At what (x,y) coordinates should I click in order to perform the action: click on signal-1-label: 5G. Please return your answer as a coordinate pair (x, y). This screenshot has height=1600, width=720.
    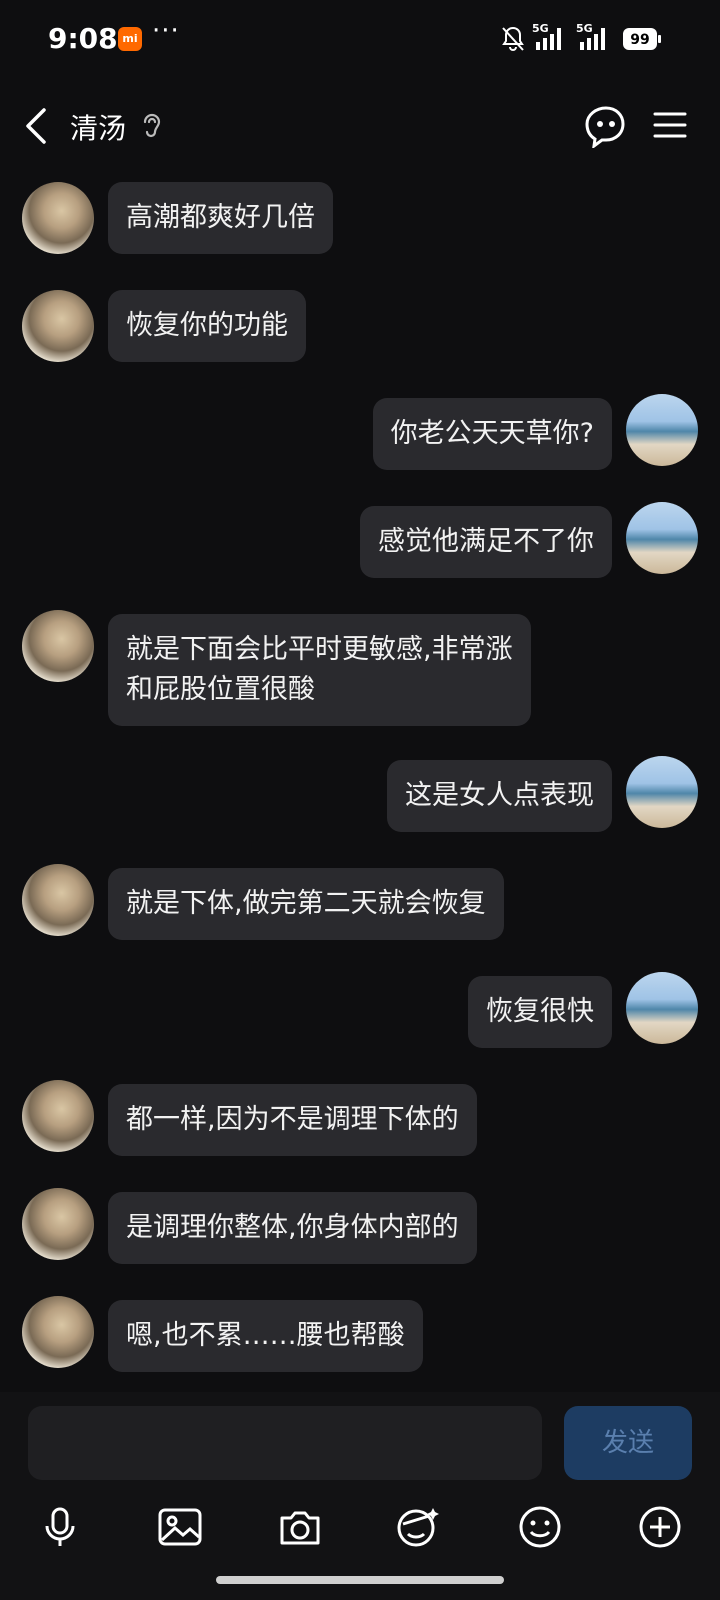
    Looking at the image, I should click on (540, 28).